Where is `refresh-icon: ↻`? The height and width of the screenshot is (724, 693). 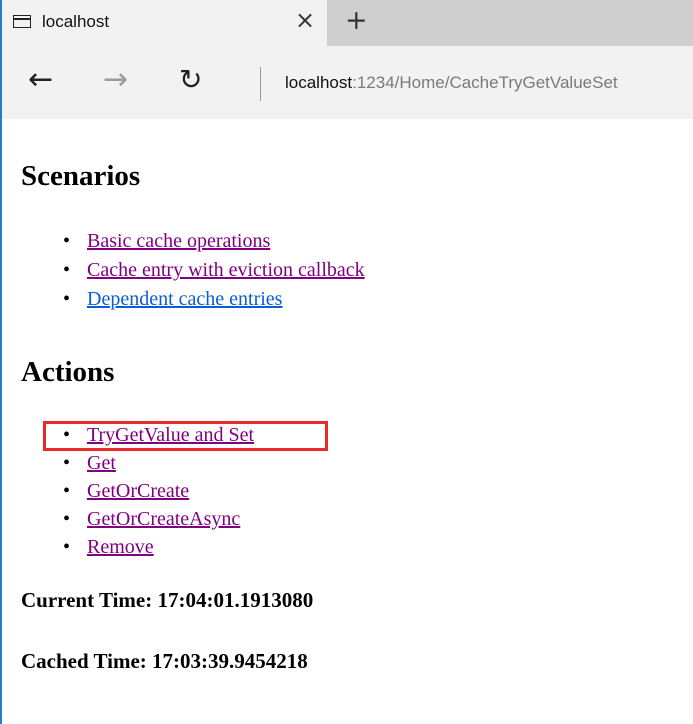
refresh-icon: ↻ is located at coordinates (190, 80).